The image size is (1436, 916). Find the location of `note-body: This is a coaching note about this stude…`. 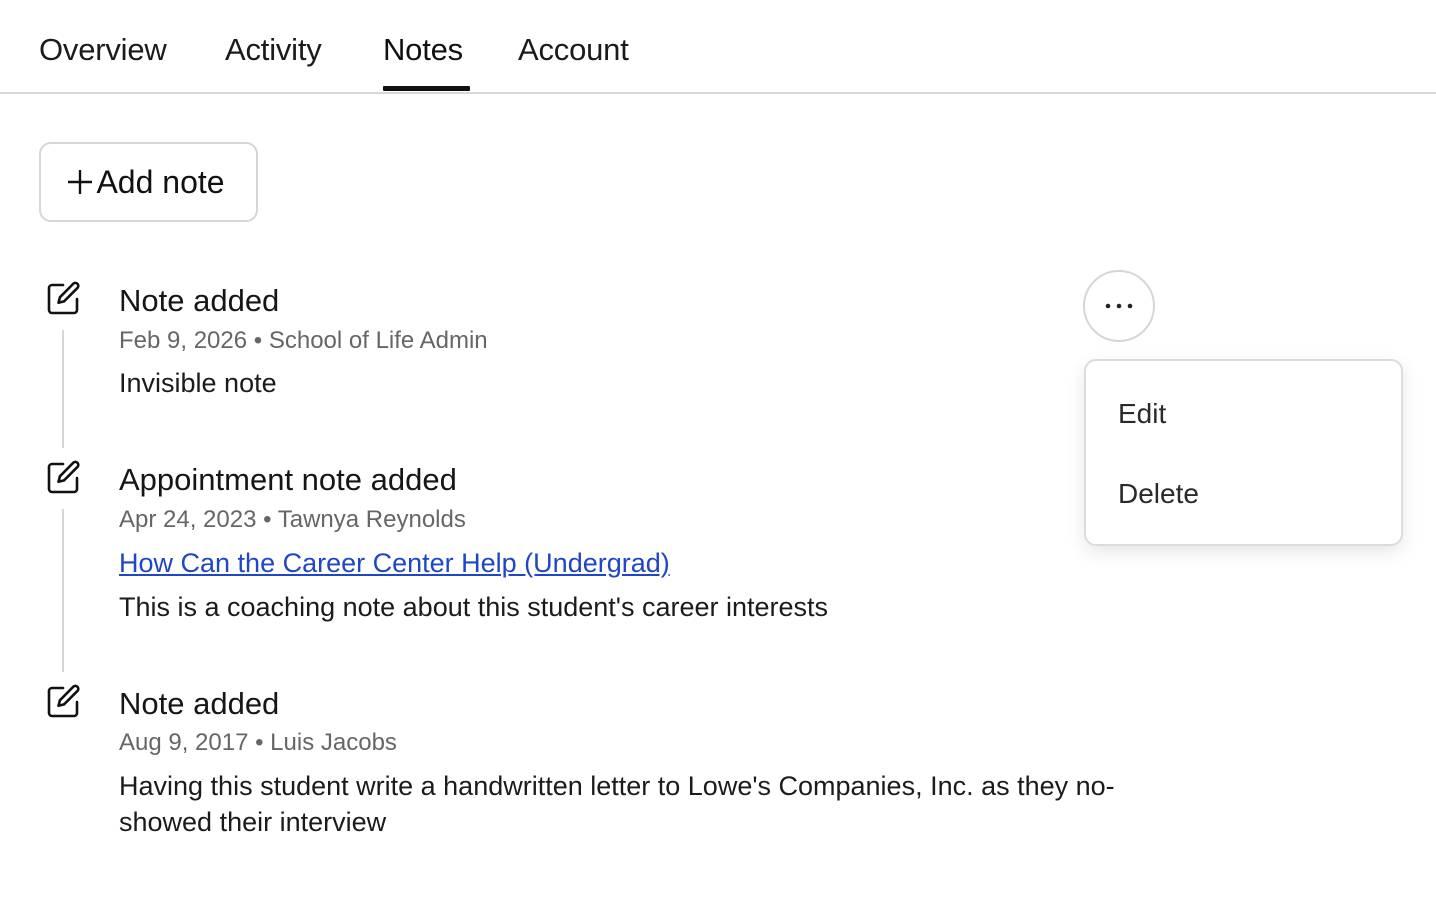

note-body: This is a coaching note about this stude… is located at coordinates (474, 607).